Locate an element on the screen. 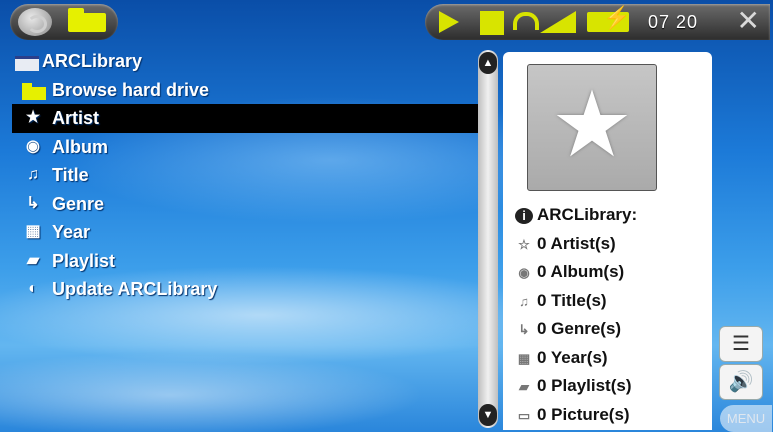  square-icon is located at coordinates (492, 23).